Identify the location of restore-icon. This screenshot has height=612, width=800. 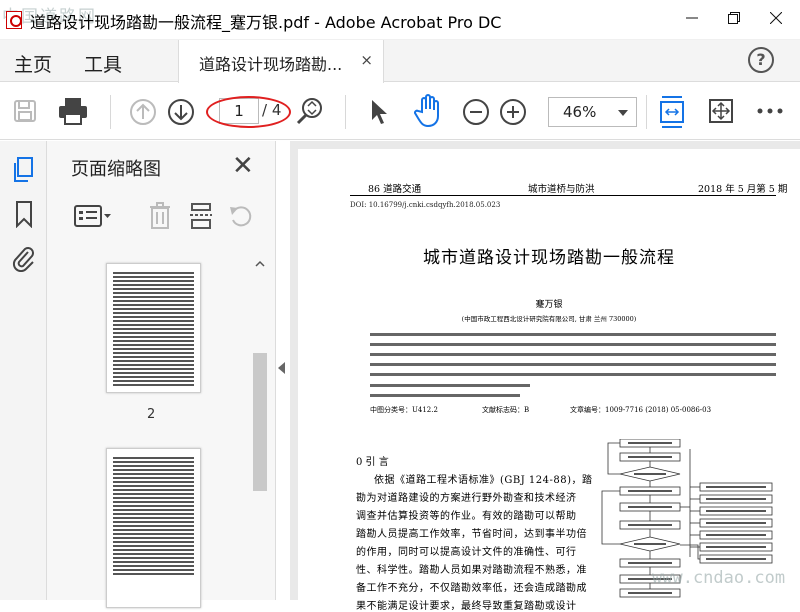
(734, 18).